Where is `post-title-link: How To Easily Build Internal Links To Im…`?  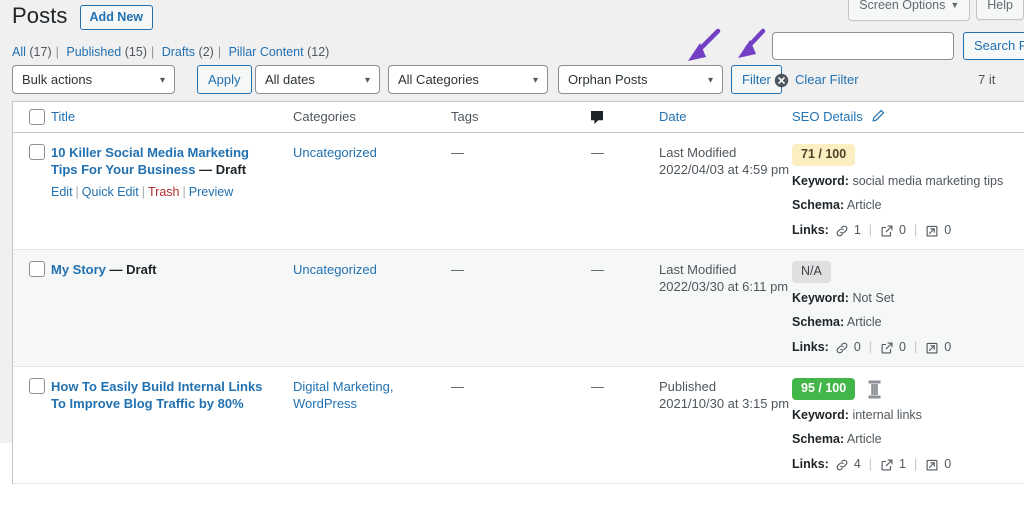 post-title-link: How To Easily Build Internal Links To Im… is located at coordinates (172, 395).